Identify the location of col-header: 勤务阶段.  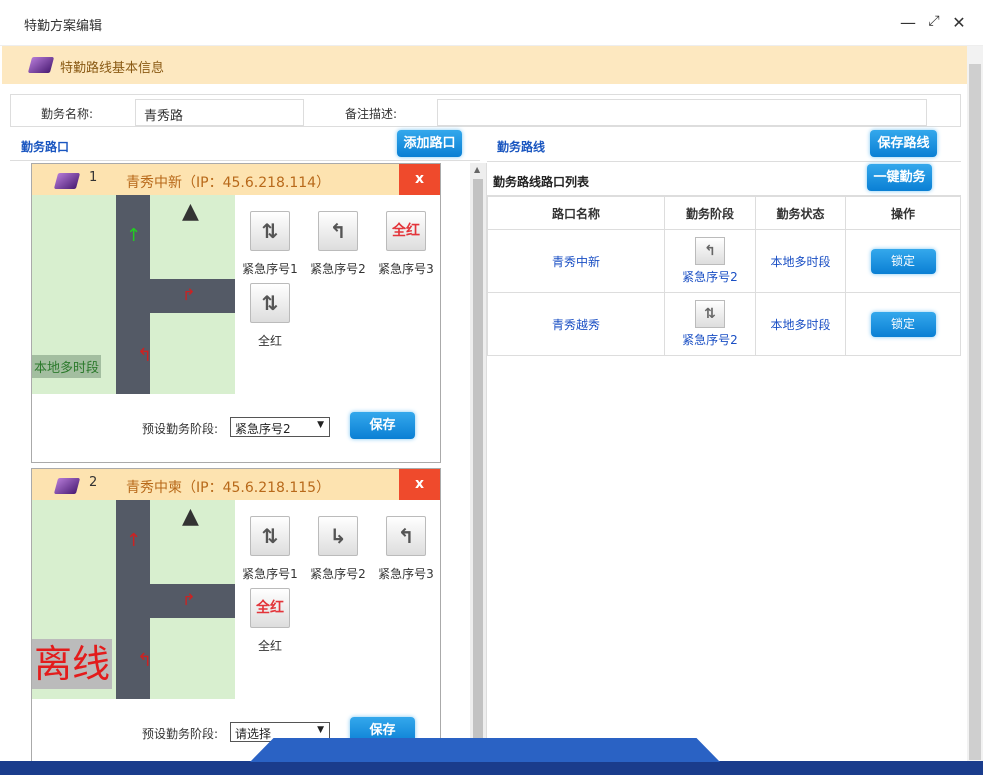
(710, 213).